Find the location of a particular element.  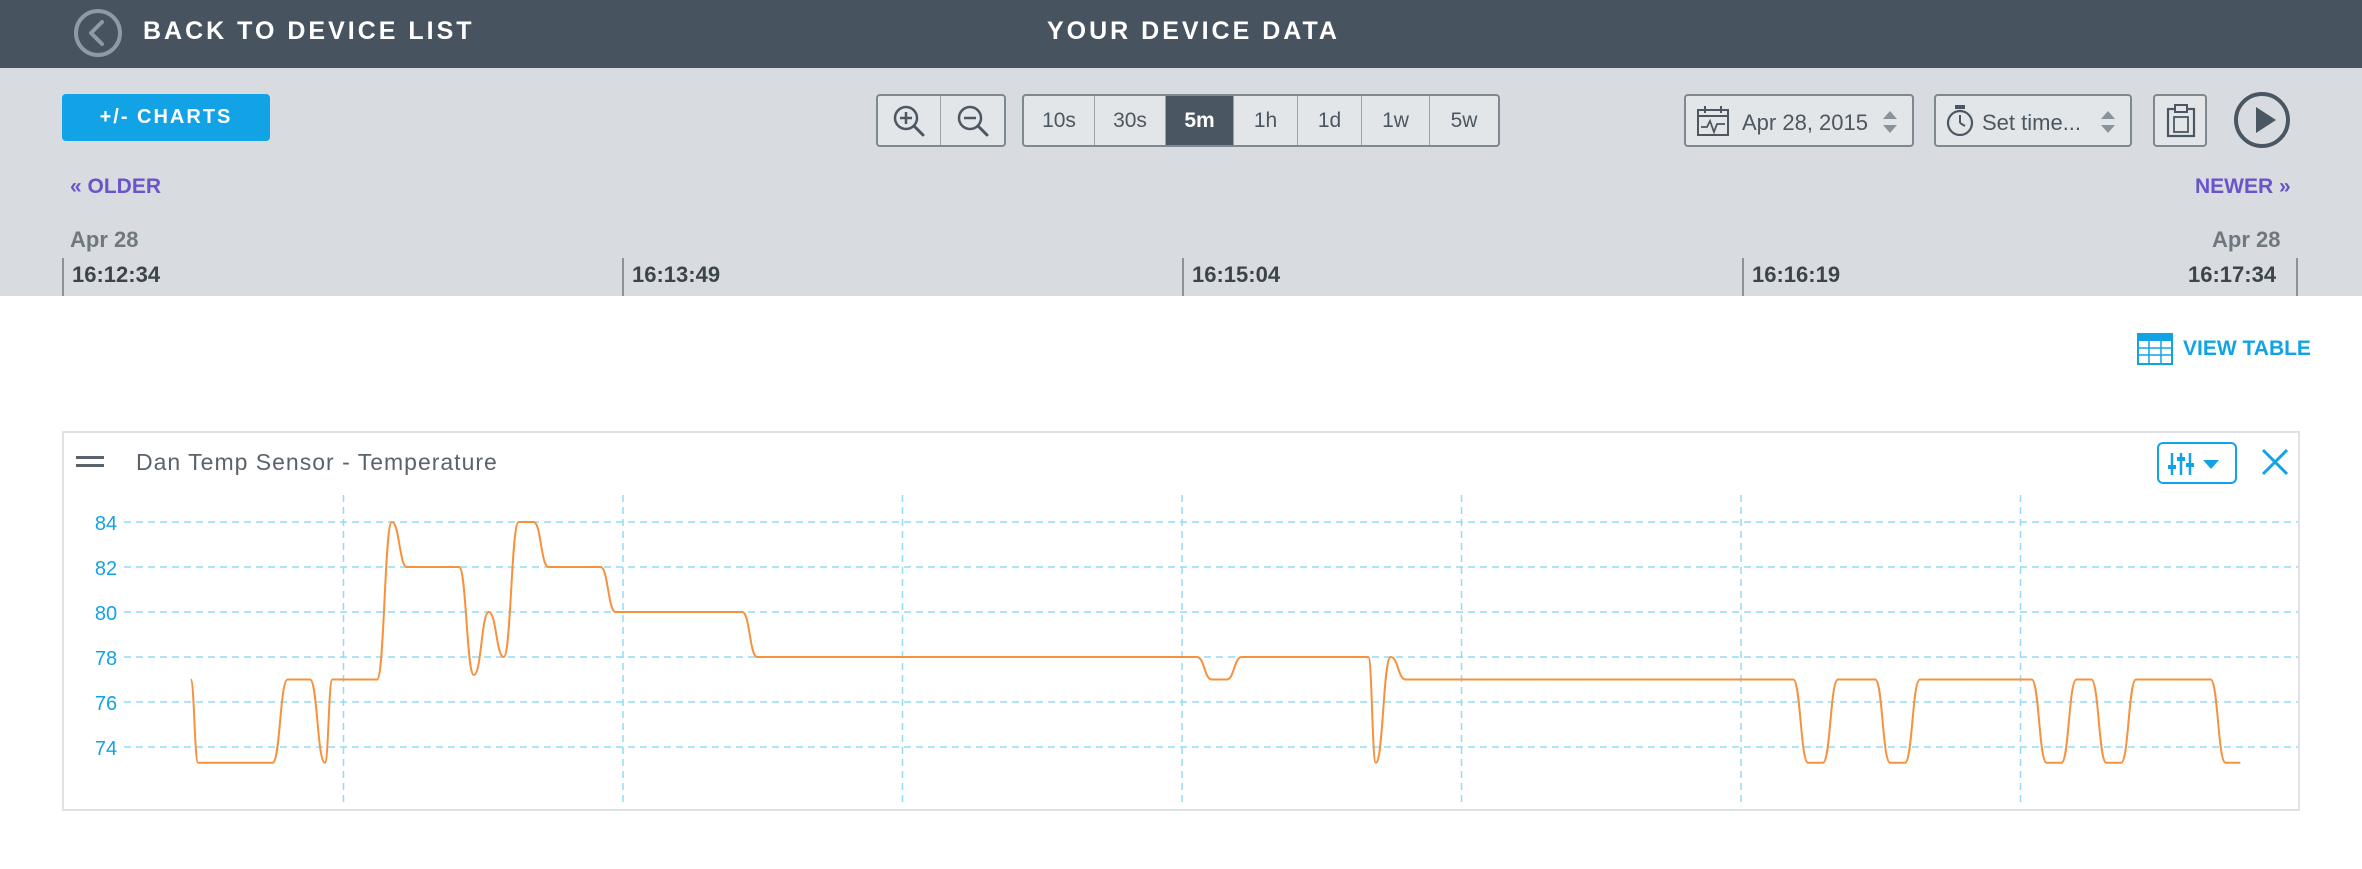

zoom-in-icon is located at coordinates (909, 120).